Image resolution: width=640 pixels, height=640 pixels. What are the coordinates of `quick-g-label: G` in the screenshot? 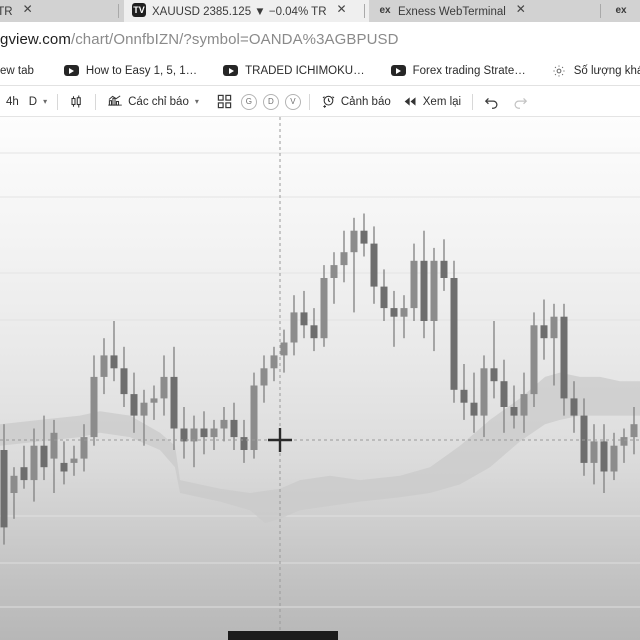 It's located at (248, 101).